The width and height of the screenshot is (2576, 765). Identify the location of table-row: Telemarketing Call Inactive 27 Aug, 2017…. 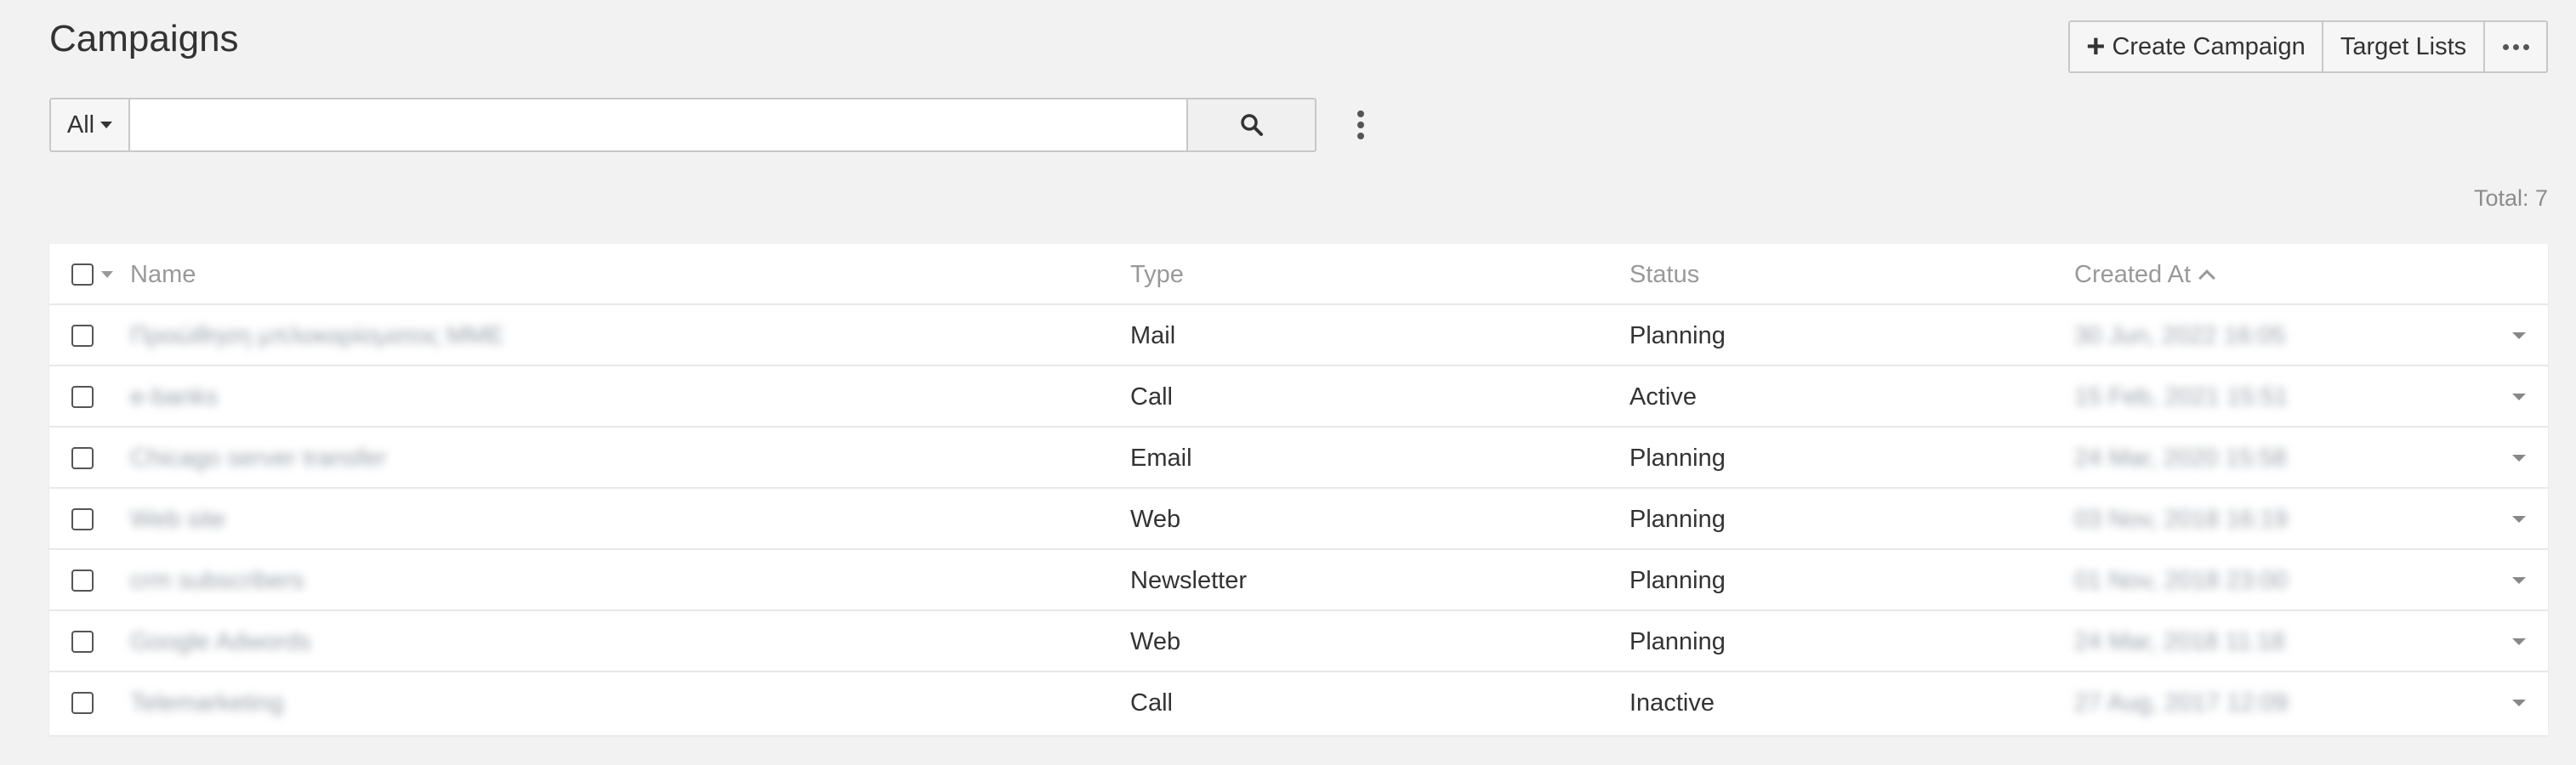
(1298, 703).